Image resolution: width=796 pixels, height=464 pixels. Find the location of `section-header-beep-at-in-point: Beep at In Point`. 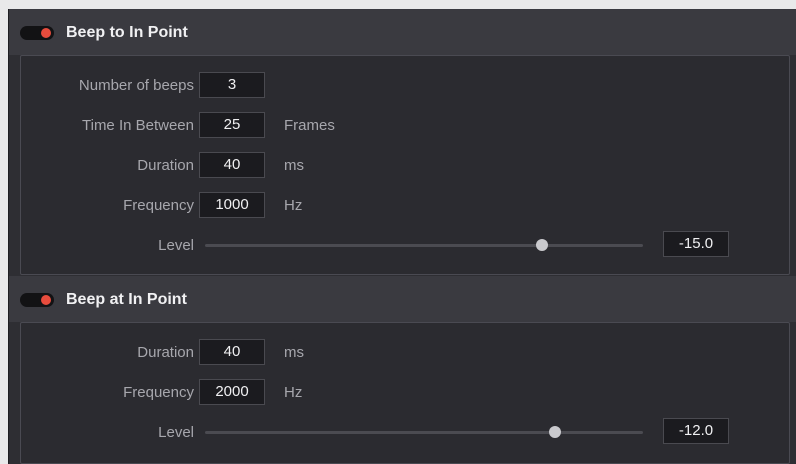

section-header-beep-at-in-point: Beep at In Point is located at coordinates (402, 299).